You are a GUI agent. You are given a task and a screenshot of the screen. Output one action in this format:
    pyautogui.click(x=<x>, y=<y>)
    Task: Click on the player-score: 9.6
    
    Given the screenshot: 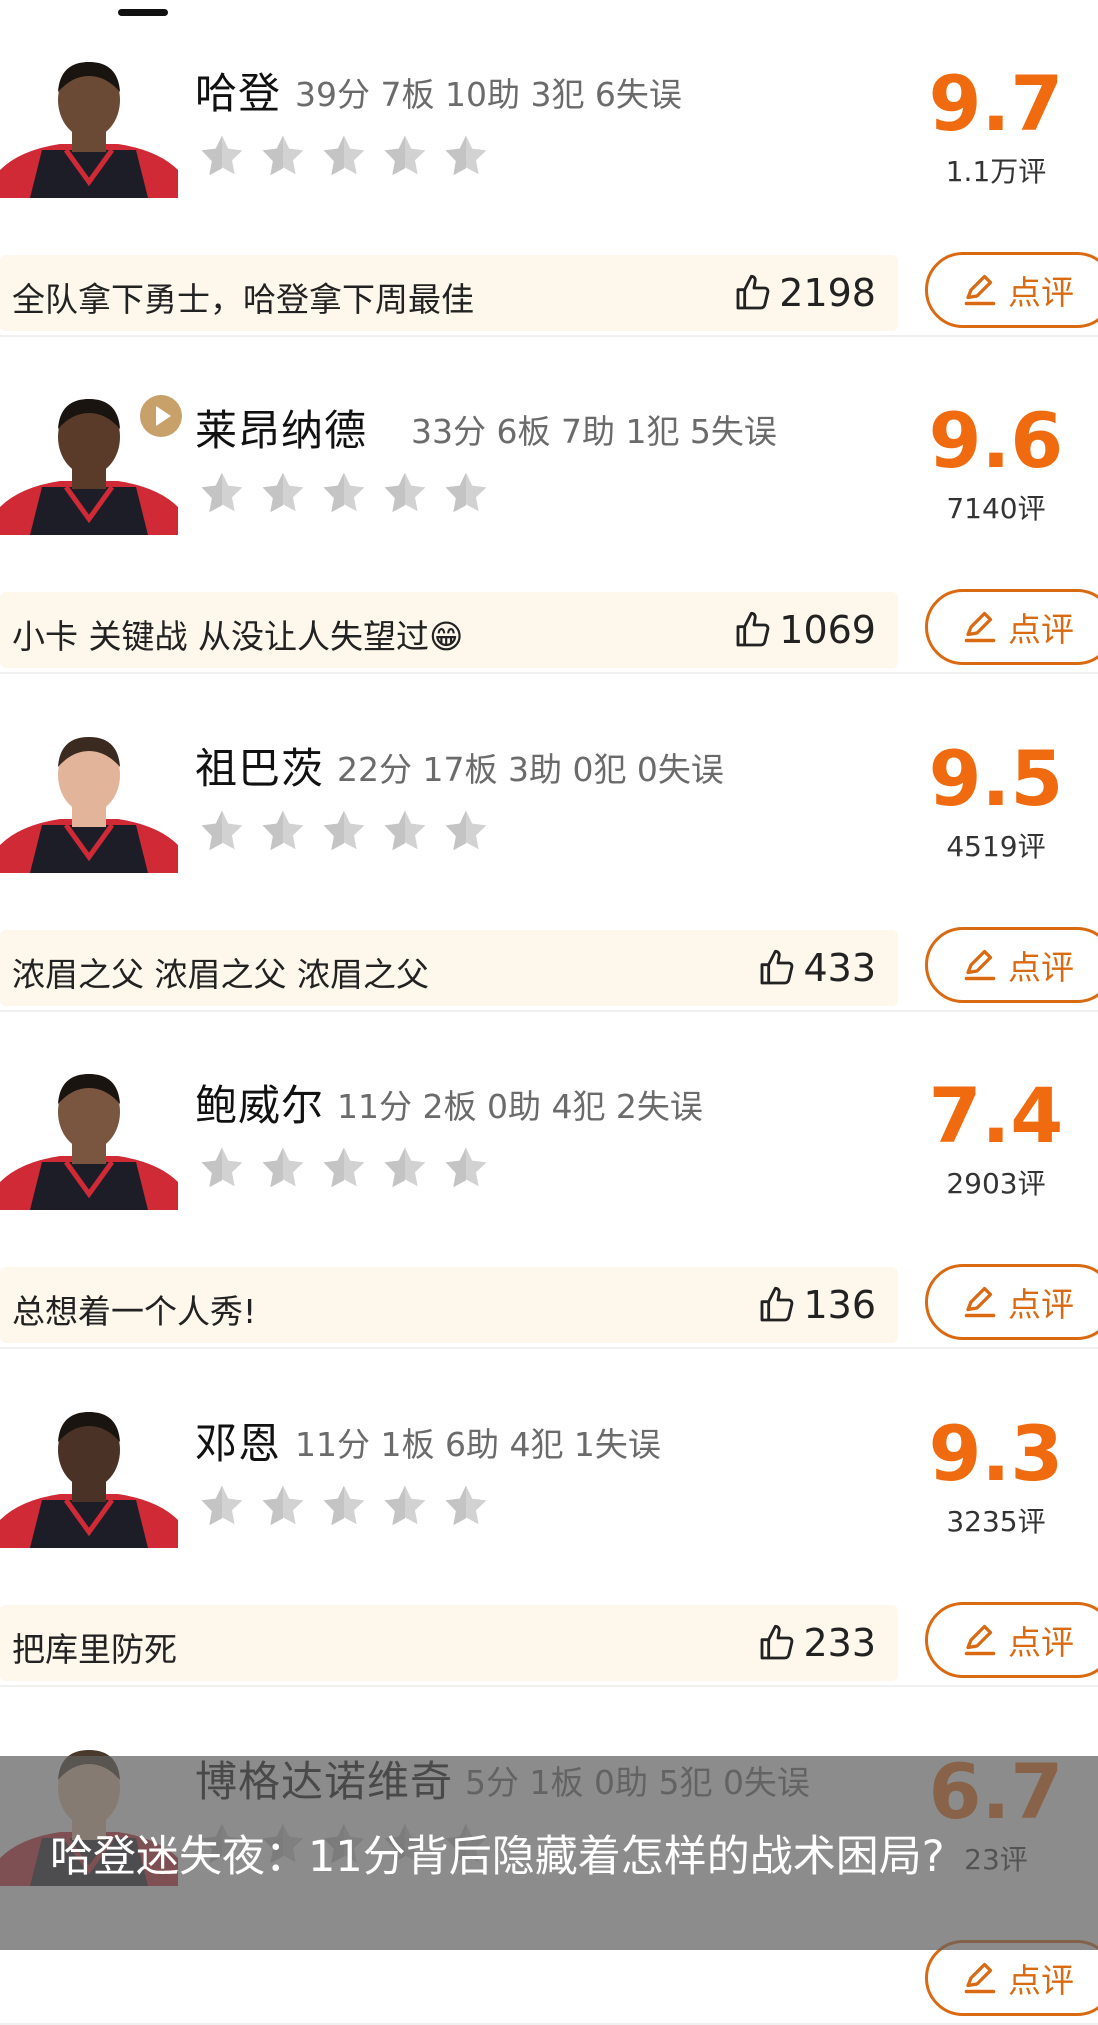 What is the action you would take?
    pyautogui.click(x=996, y=440)
    